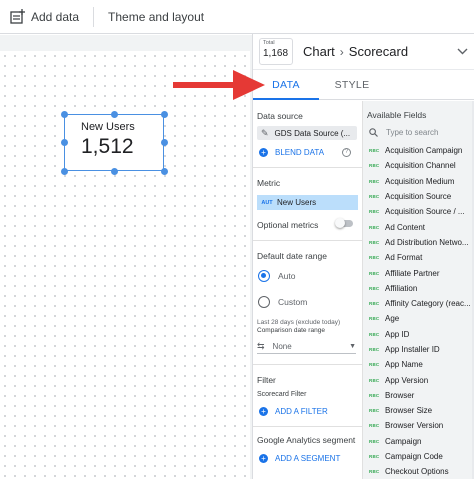  Describe the element at coordinates (164, 171) in the screenshot. I see `resize-handle-se` at that location.